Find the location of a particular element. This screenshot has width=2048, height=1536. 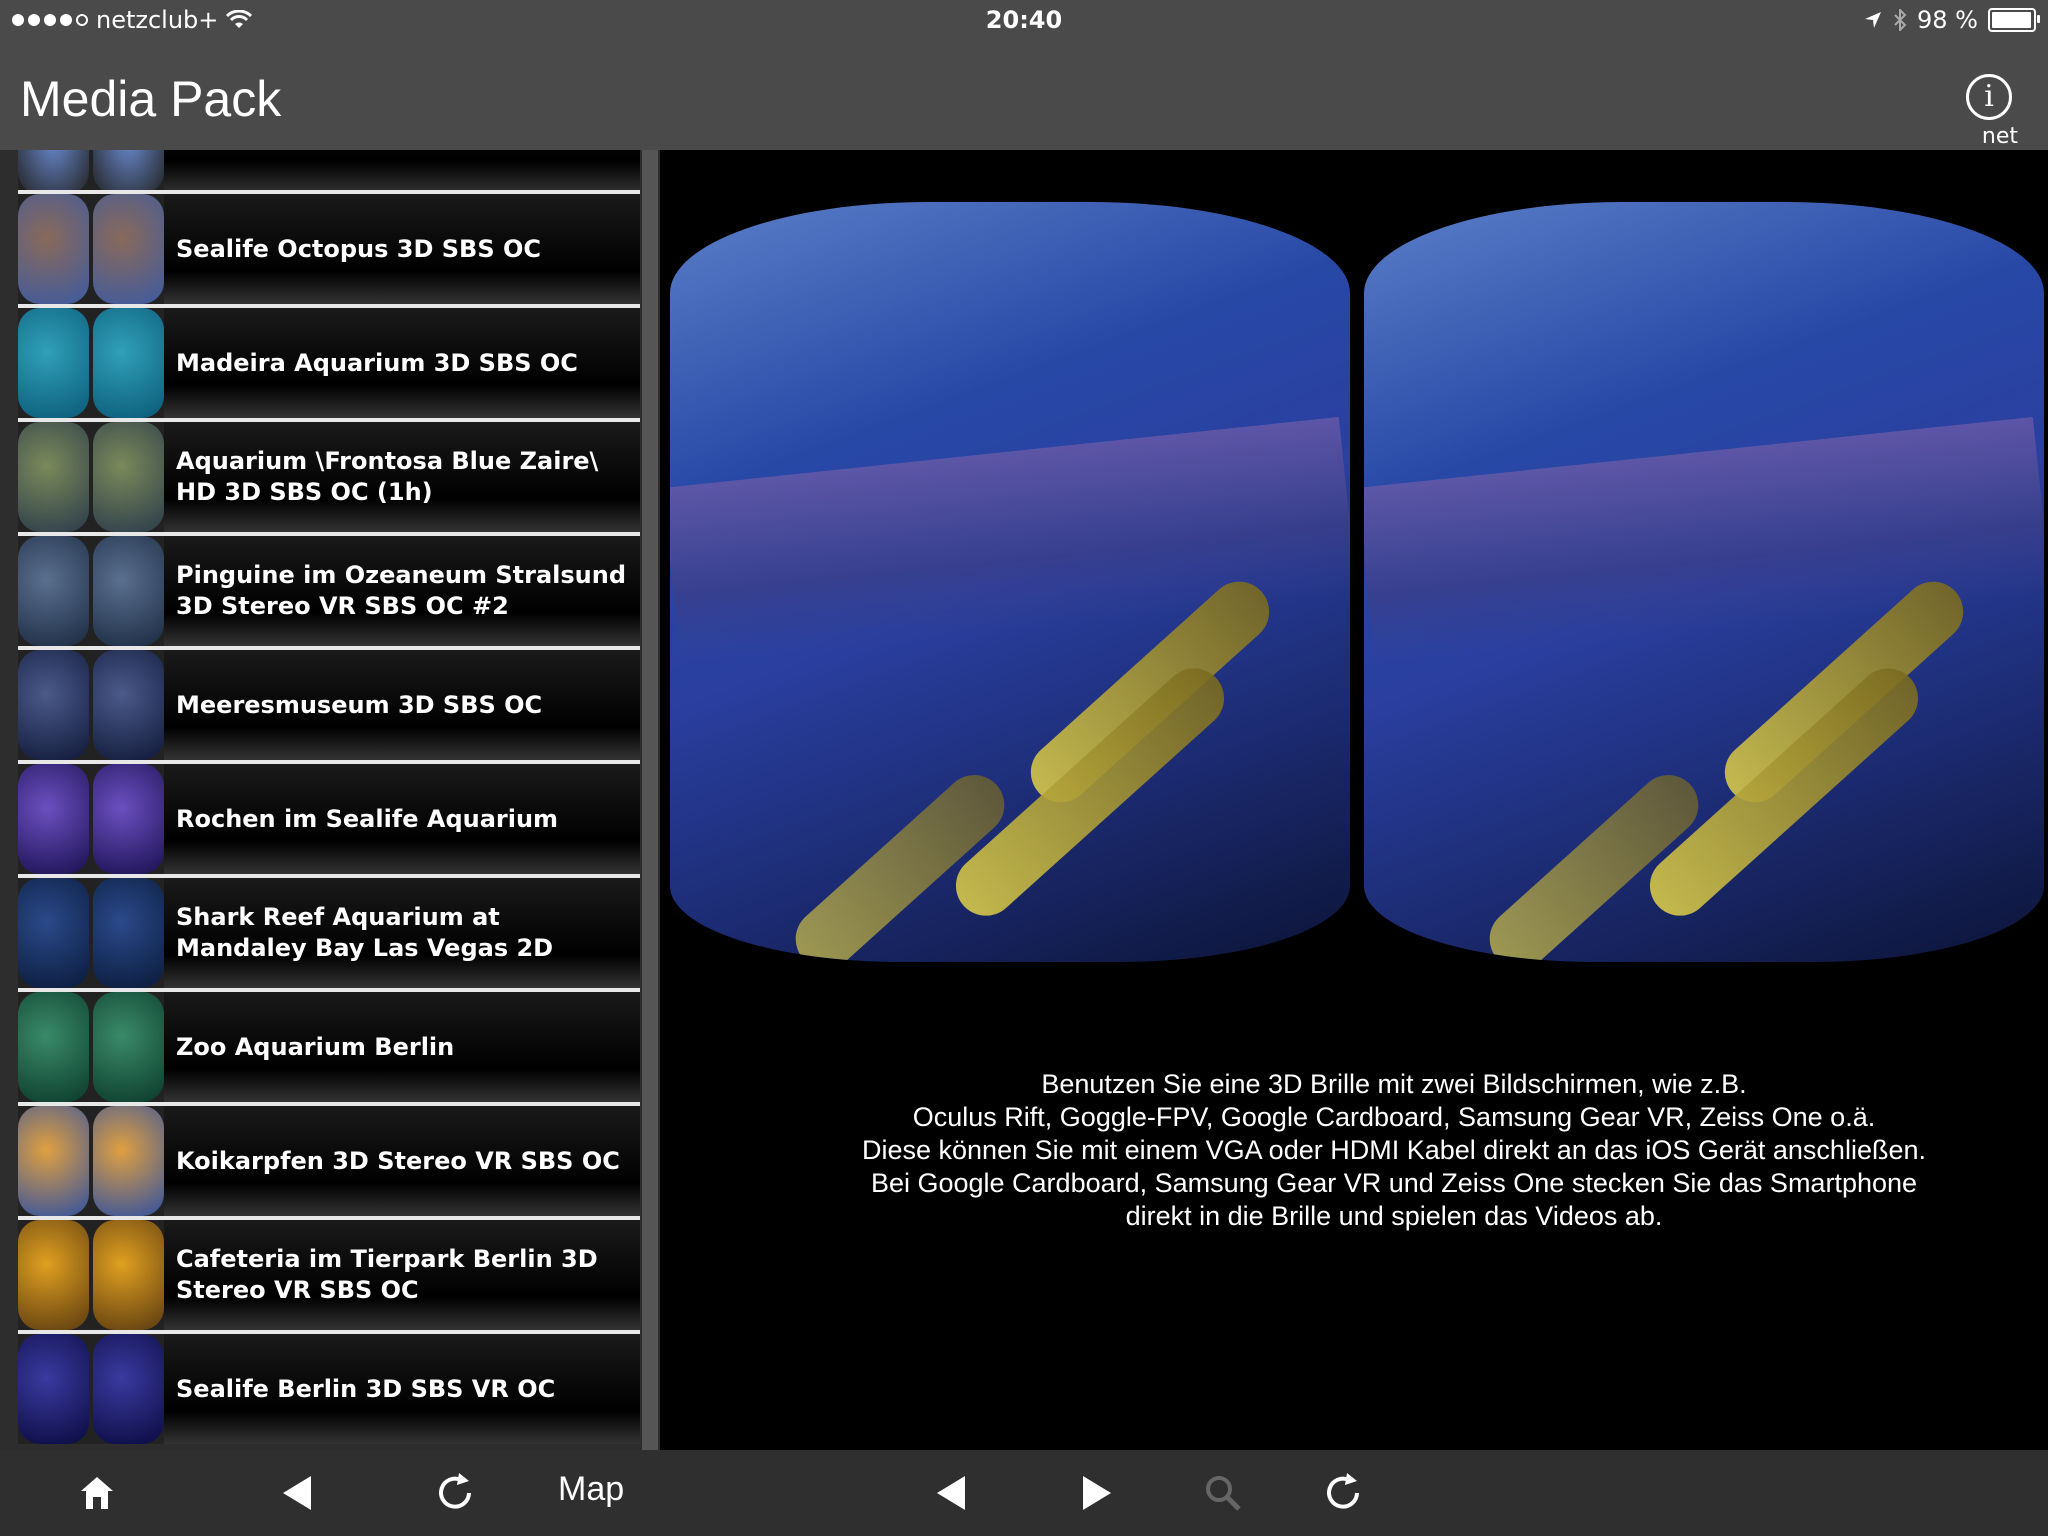

list-item: Madeira Aquarium 3D SBS OC is located at coordinates (329, 361).